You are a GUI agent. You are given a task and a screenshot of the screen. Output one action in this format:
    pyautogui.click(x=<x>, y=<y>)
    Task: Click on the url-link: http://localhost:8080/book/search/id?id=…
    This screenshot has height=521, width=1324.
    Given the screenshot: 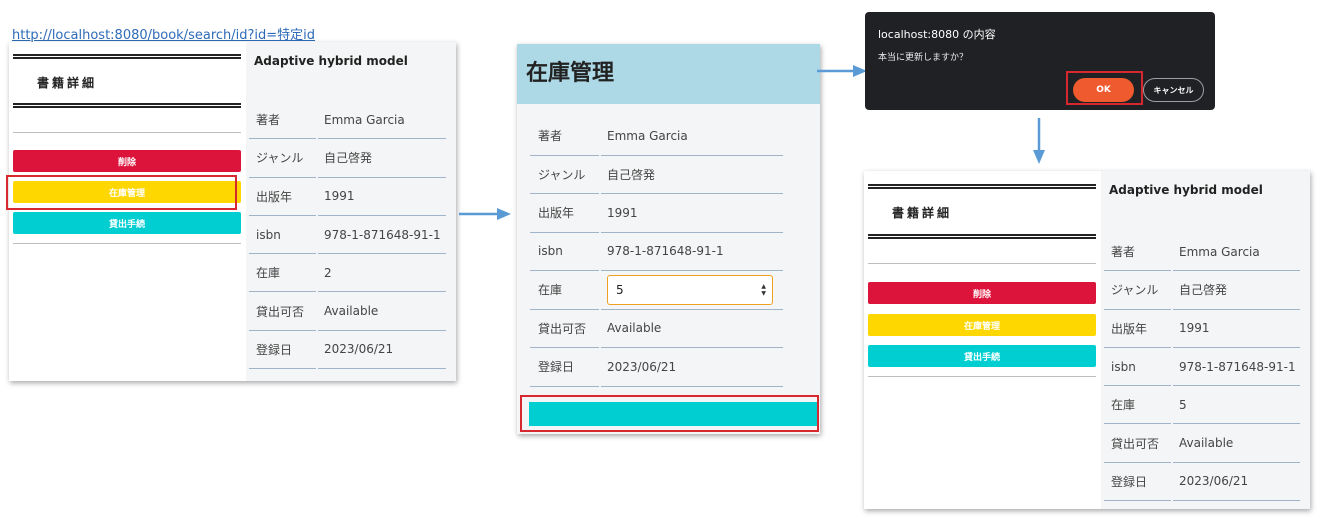 What is the action you would take?
    pyautogui.click(x=163, y=33)
    